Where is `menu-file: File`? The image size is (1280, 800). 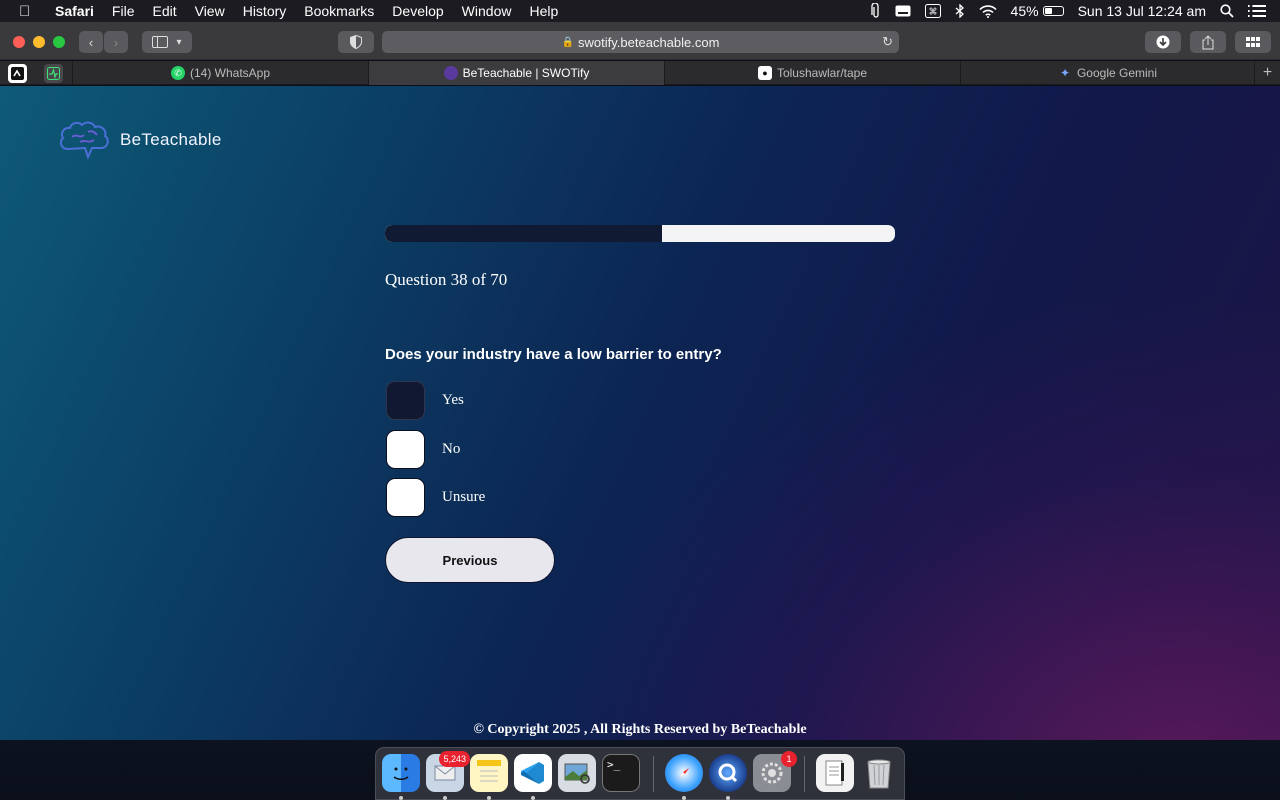
menu-file: File is located at coordinates (123, 11).